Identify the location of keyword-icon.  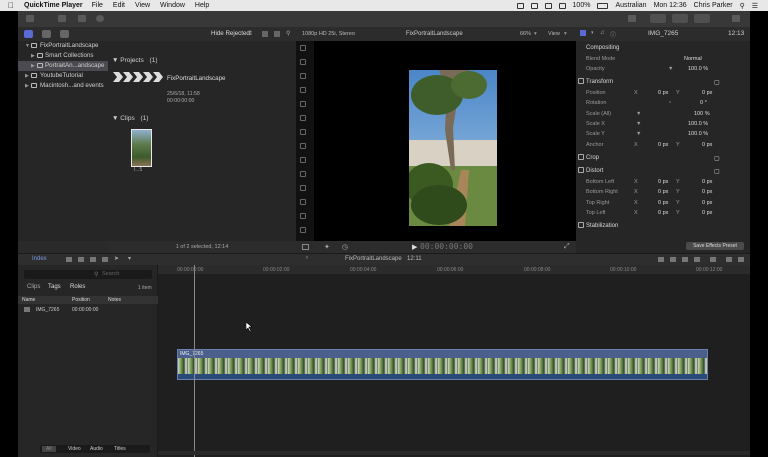
(82, 18).